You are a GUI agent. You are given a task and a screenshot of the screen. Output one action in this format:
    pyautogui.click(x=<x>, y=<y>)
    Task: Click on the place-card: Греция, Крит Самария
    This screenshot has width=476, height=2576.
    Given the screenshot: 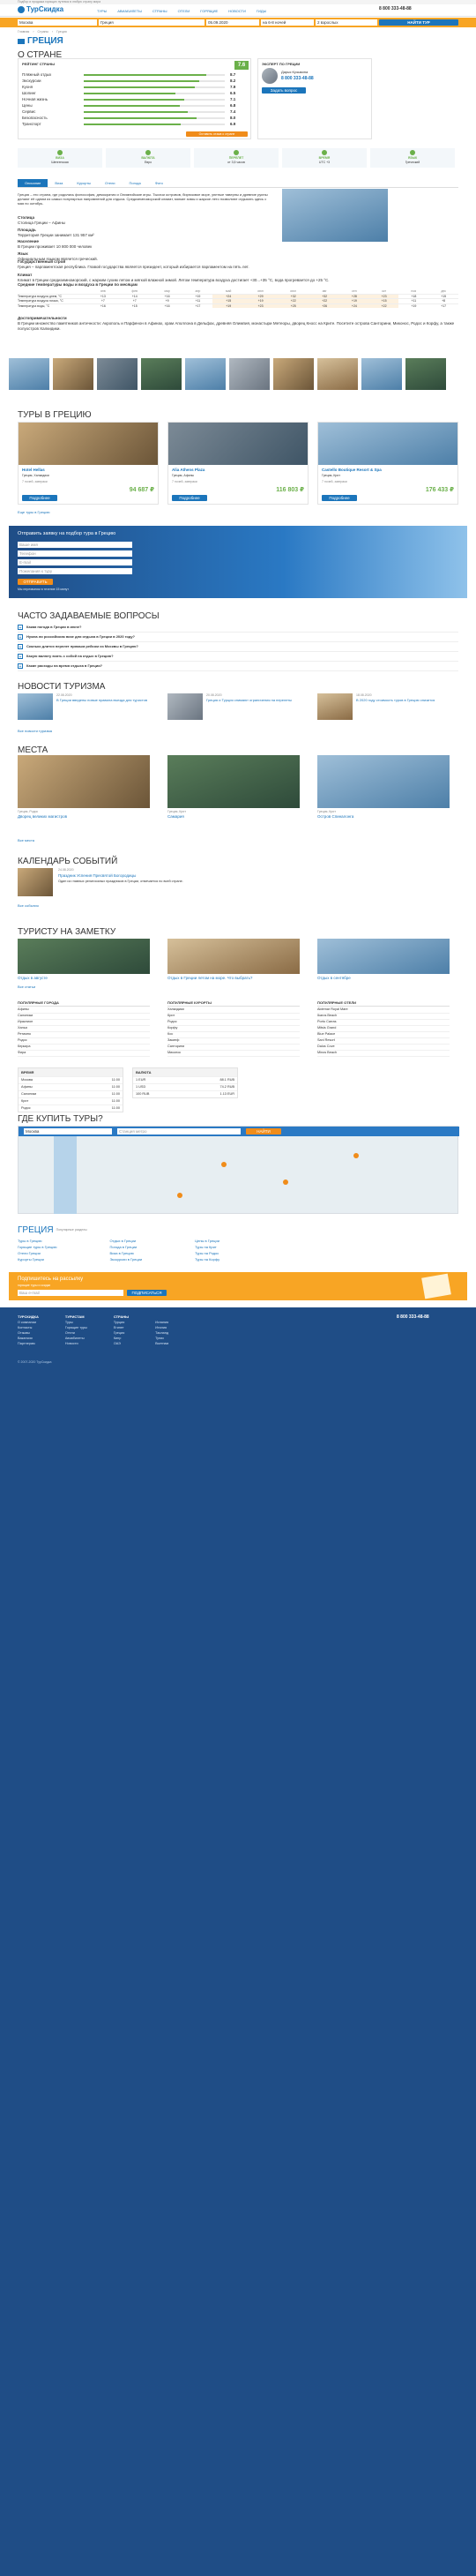 What is the action you would take?
    pyautogui.click(x=233, y=787)
    